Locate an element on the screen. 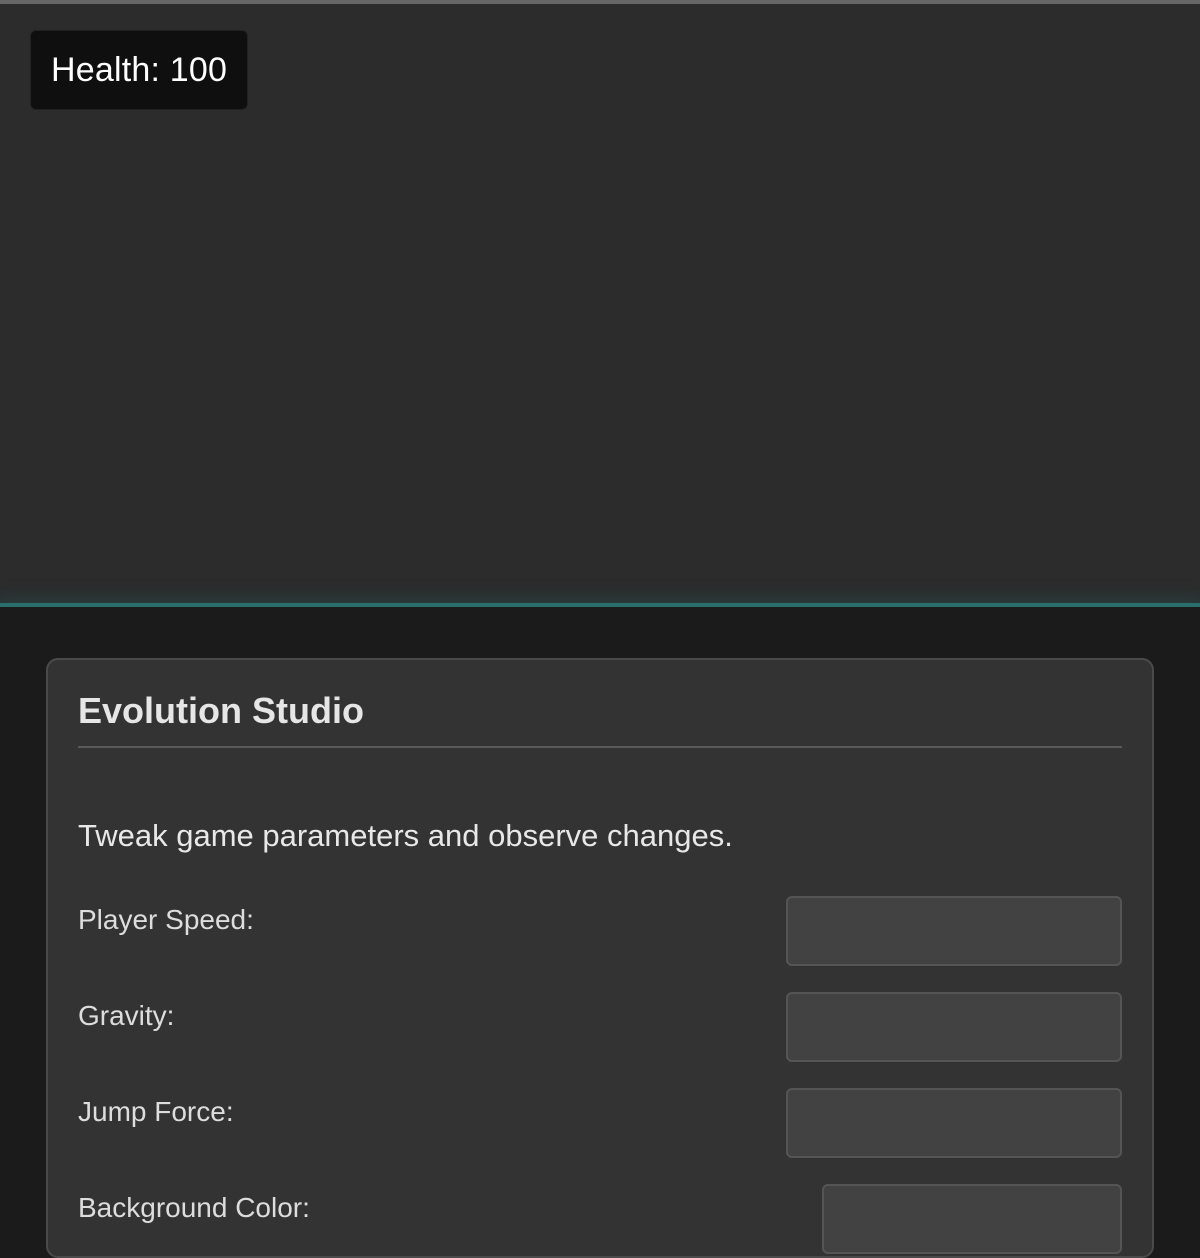 This screenshot has width=1200, height=1258. health-display: Health: 100 is located at coordinates (139, 70).